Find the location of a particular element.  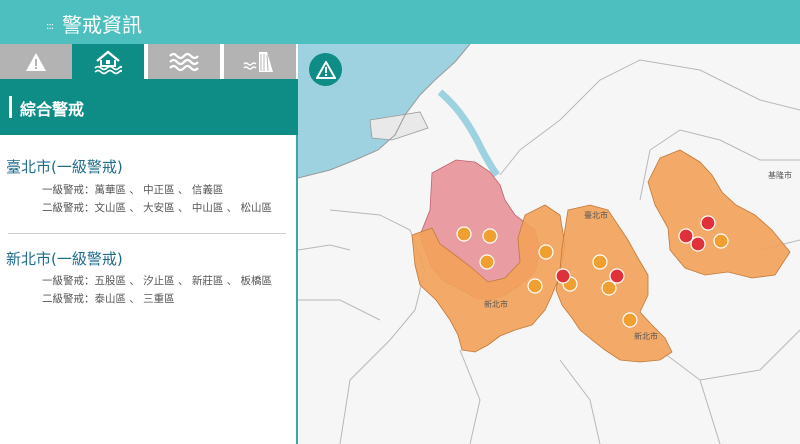

section-header: 綜合警戒 is located at coordinates (149, 107).